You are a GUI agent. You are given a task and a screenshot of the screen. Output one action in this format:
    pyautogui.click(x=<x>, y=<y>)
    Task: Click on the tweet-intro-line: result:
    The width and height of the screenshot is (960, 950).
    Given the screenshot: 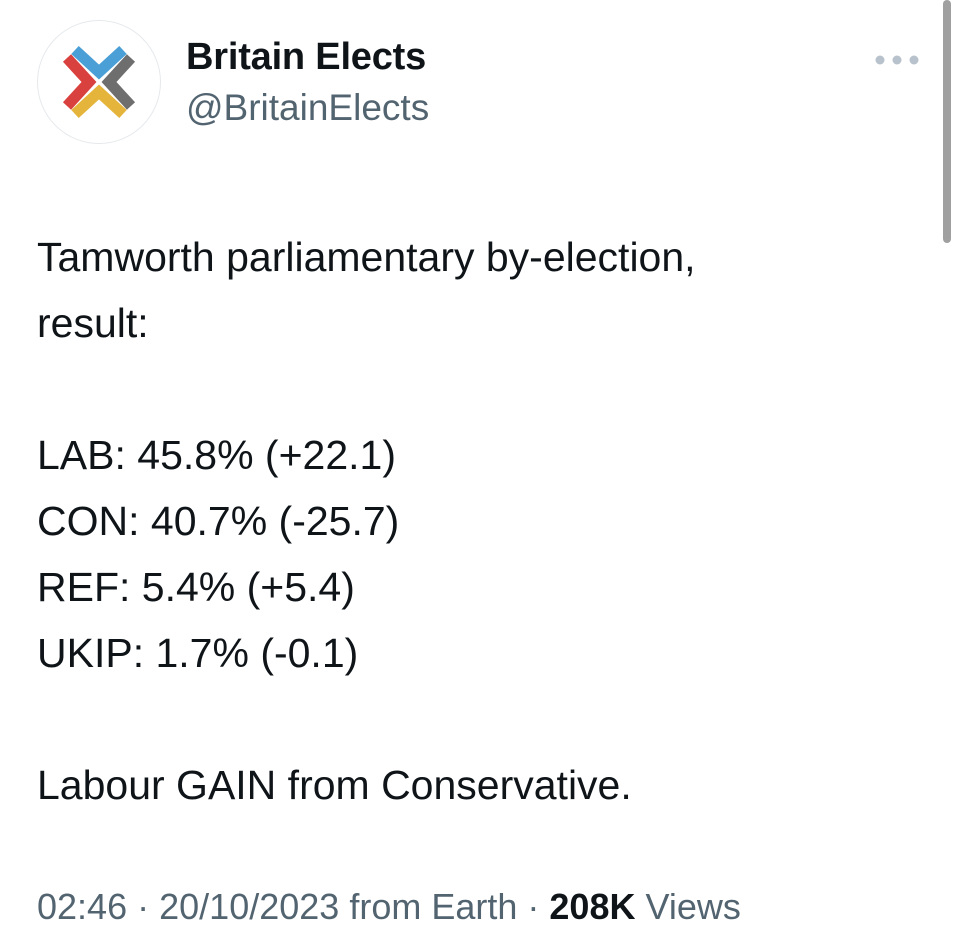 What is the action you would take?
    pyautogui.click(x=93, y=323)
    